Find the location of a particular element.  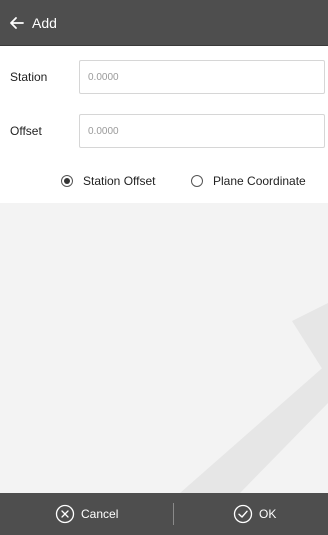

cancel-button: Cancel is located at coordinates (86, 514).